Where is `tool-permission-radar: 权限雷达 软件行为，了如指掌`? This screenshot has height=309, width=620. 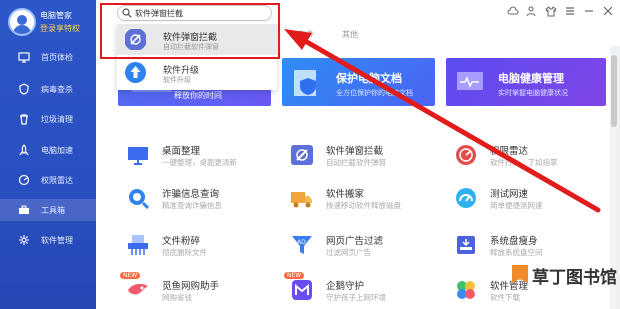 tool-permission-radar: 权限雷达 软件行为，了如指掌 is located at coordinates (526, 156).